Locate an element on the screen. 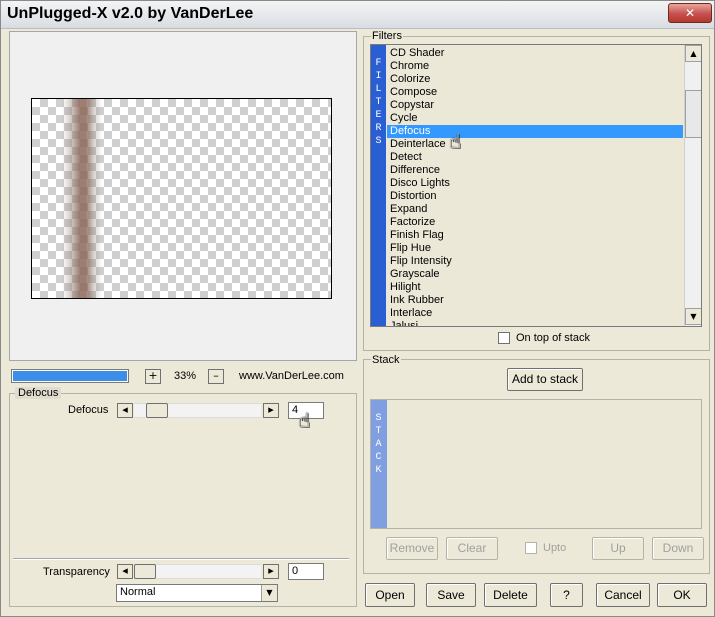 Image resolution: width=715 pixels, height=617 pixels. filter-item: Chrome is located at coordinates (535, 66).